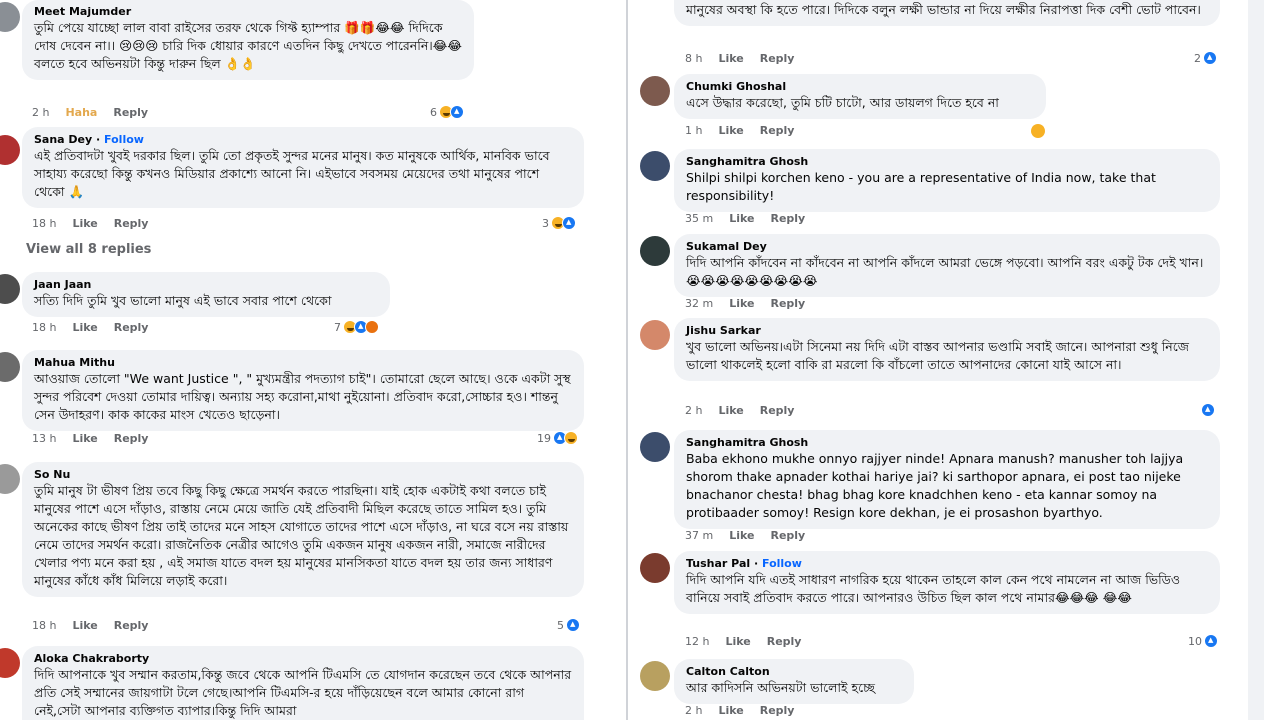 This screenshot has width=1264, height=720. Describe the element at coordinates (337, 327) in the screenshot. I see `reaction-count: 7` at that location.